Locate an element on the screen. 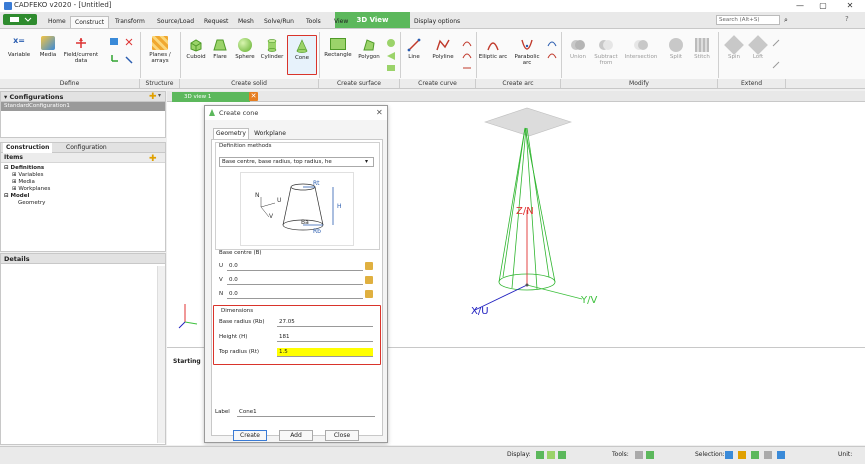 The image size is (865, 464). polyline-button: Polyline is located at coordinates (443, 49).